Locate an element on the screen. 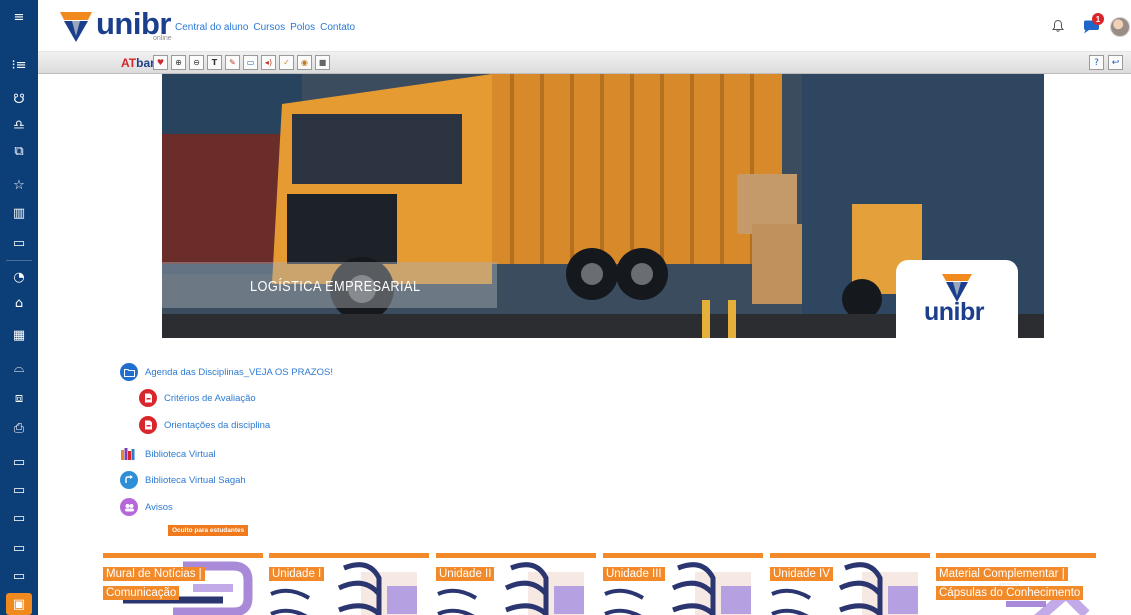 Image resolution: width=1131 pixels, height=615 pixels. dictionary-icon: ▭ is located at coordinates (250, 62).